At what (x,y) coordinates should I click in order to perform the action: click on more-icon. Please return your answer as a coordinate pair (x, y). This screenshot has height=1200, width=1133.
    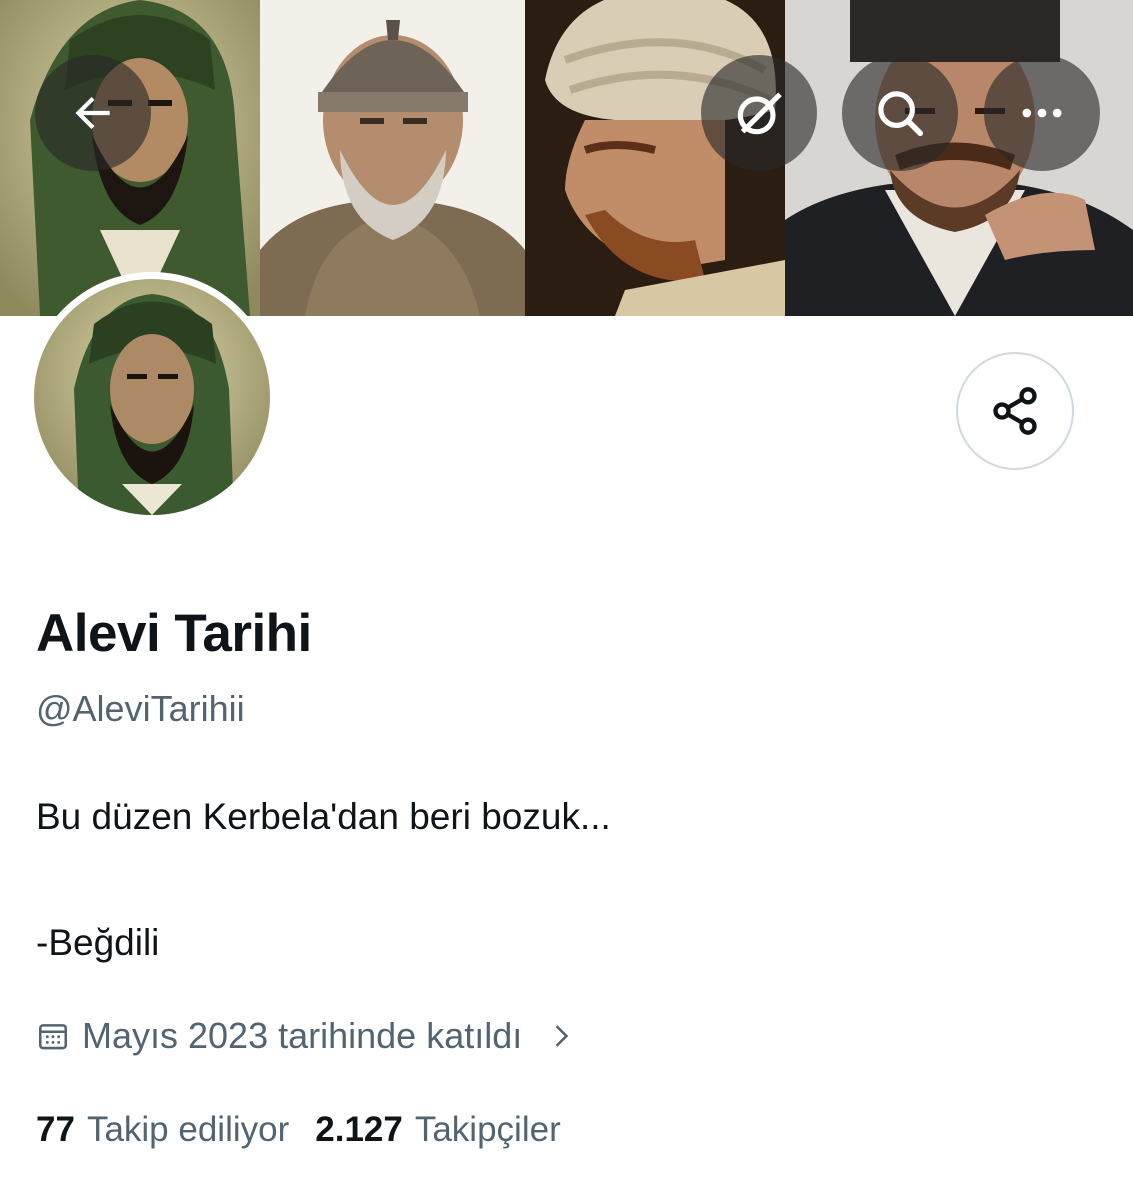
    Looking at the image, I should click on (1042, 113).